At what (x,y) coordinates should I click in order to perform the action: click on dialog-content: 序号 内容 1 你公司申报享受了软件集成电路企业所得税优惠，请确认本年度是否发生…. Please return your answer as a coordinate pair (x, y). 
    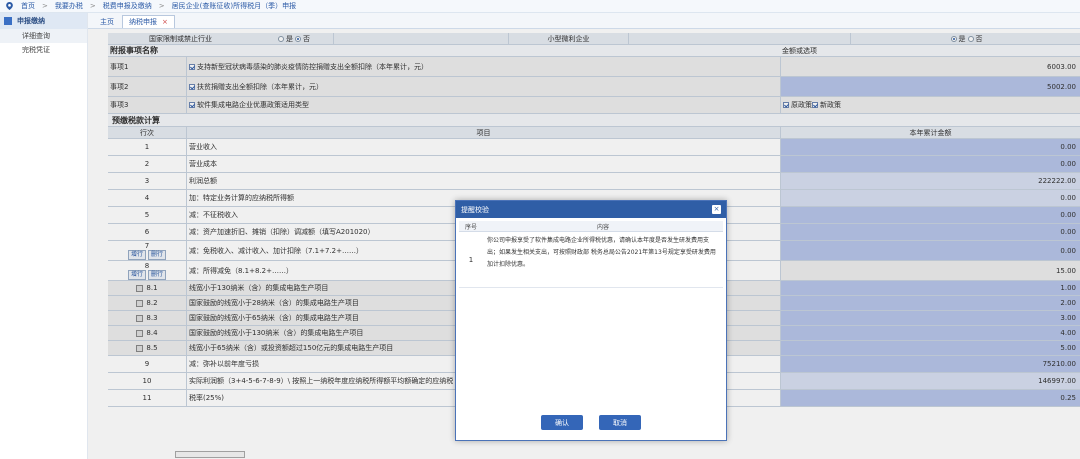
    Looking at the image, I should click on (591, 253).